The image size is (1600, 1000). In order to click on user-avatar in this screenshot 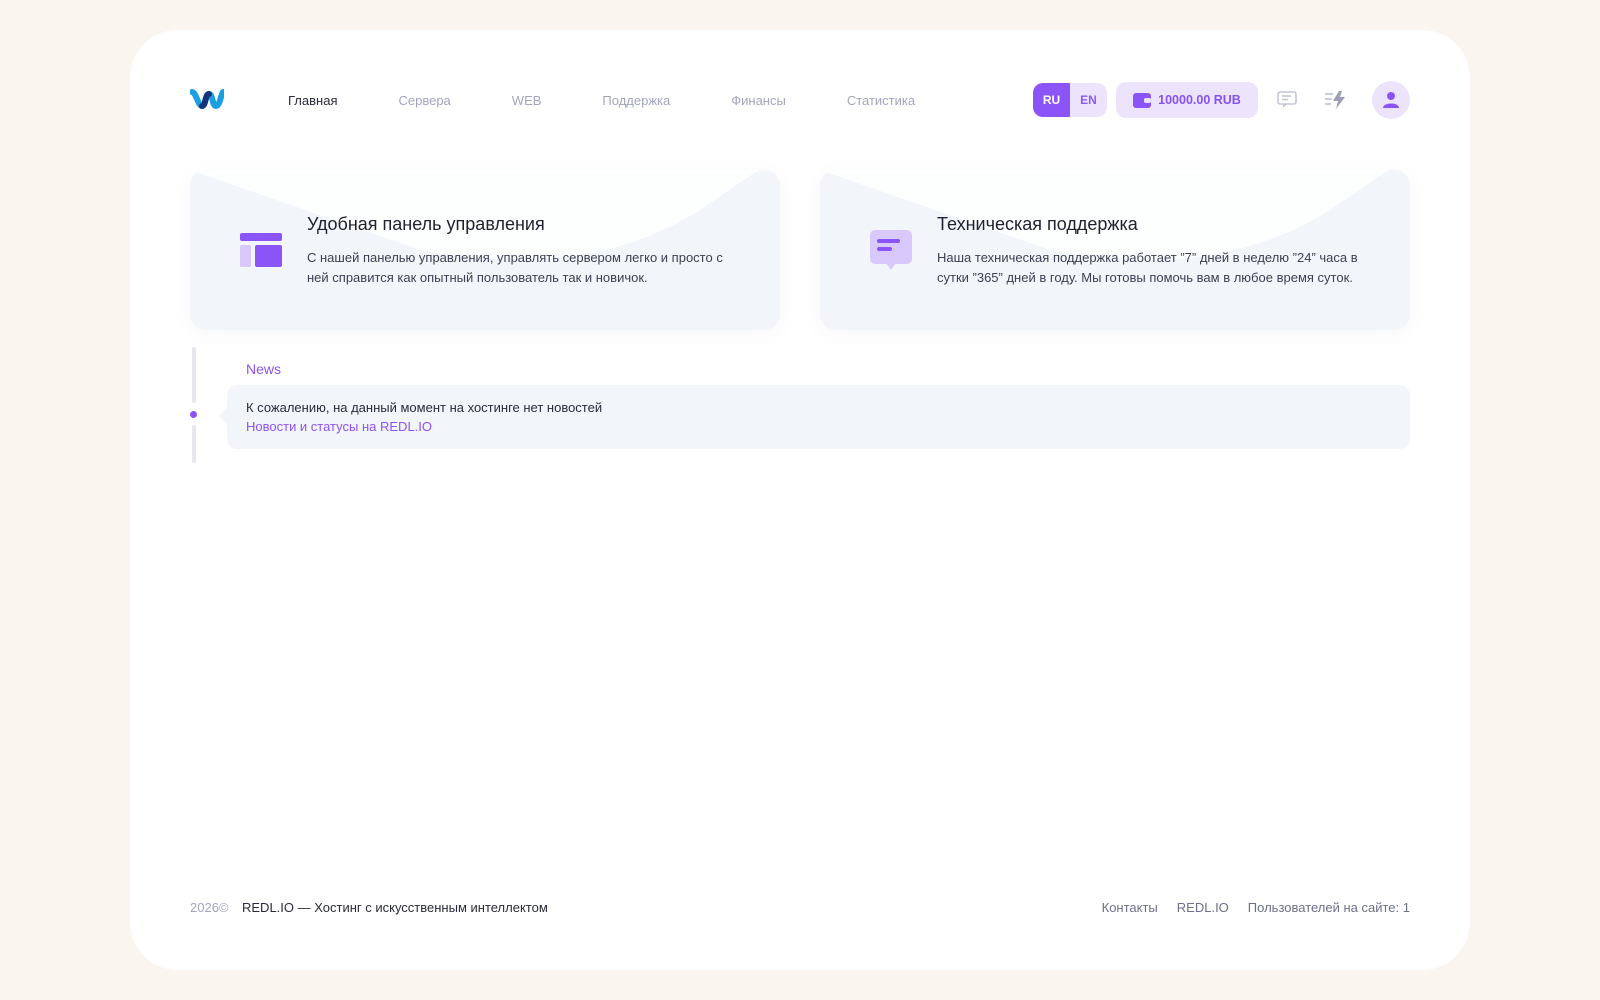, I will do `click(1391, 100)`.